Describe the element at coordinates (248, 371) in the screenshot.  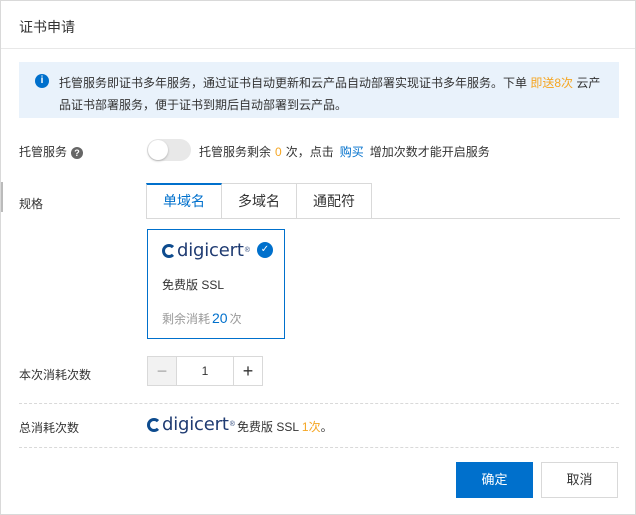
I see `increment-button: +` at that location.